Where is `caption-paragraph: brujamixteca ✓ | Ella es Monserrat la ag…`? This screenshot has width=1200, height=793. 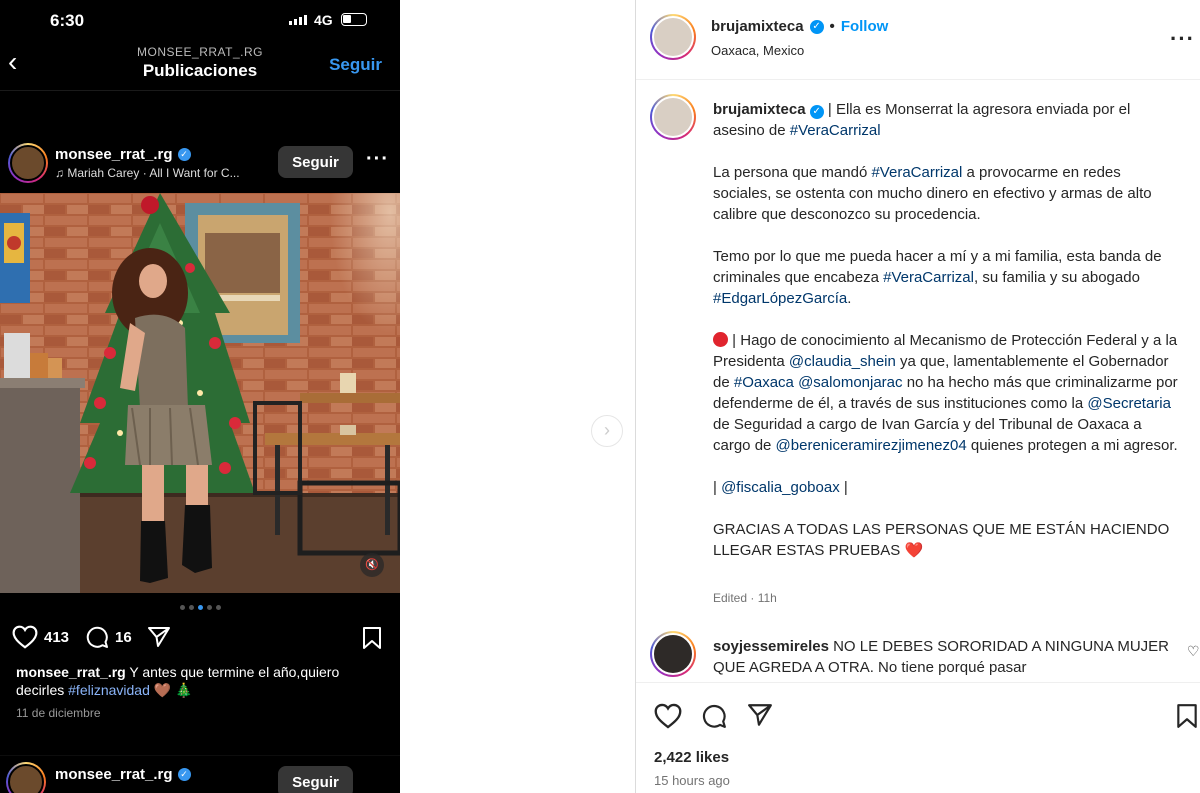
caption-paragraph: brujamixteca ✓ | Ella es Monserrat la ag… is located at coordinates (948, 120).